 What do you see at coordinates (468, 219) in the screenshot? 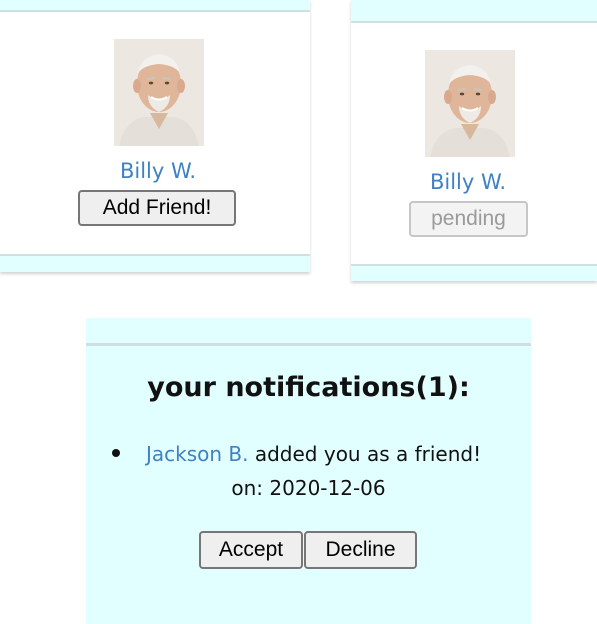
I see `pending-button: pending` at bounding box center [468, 219].